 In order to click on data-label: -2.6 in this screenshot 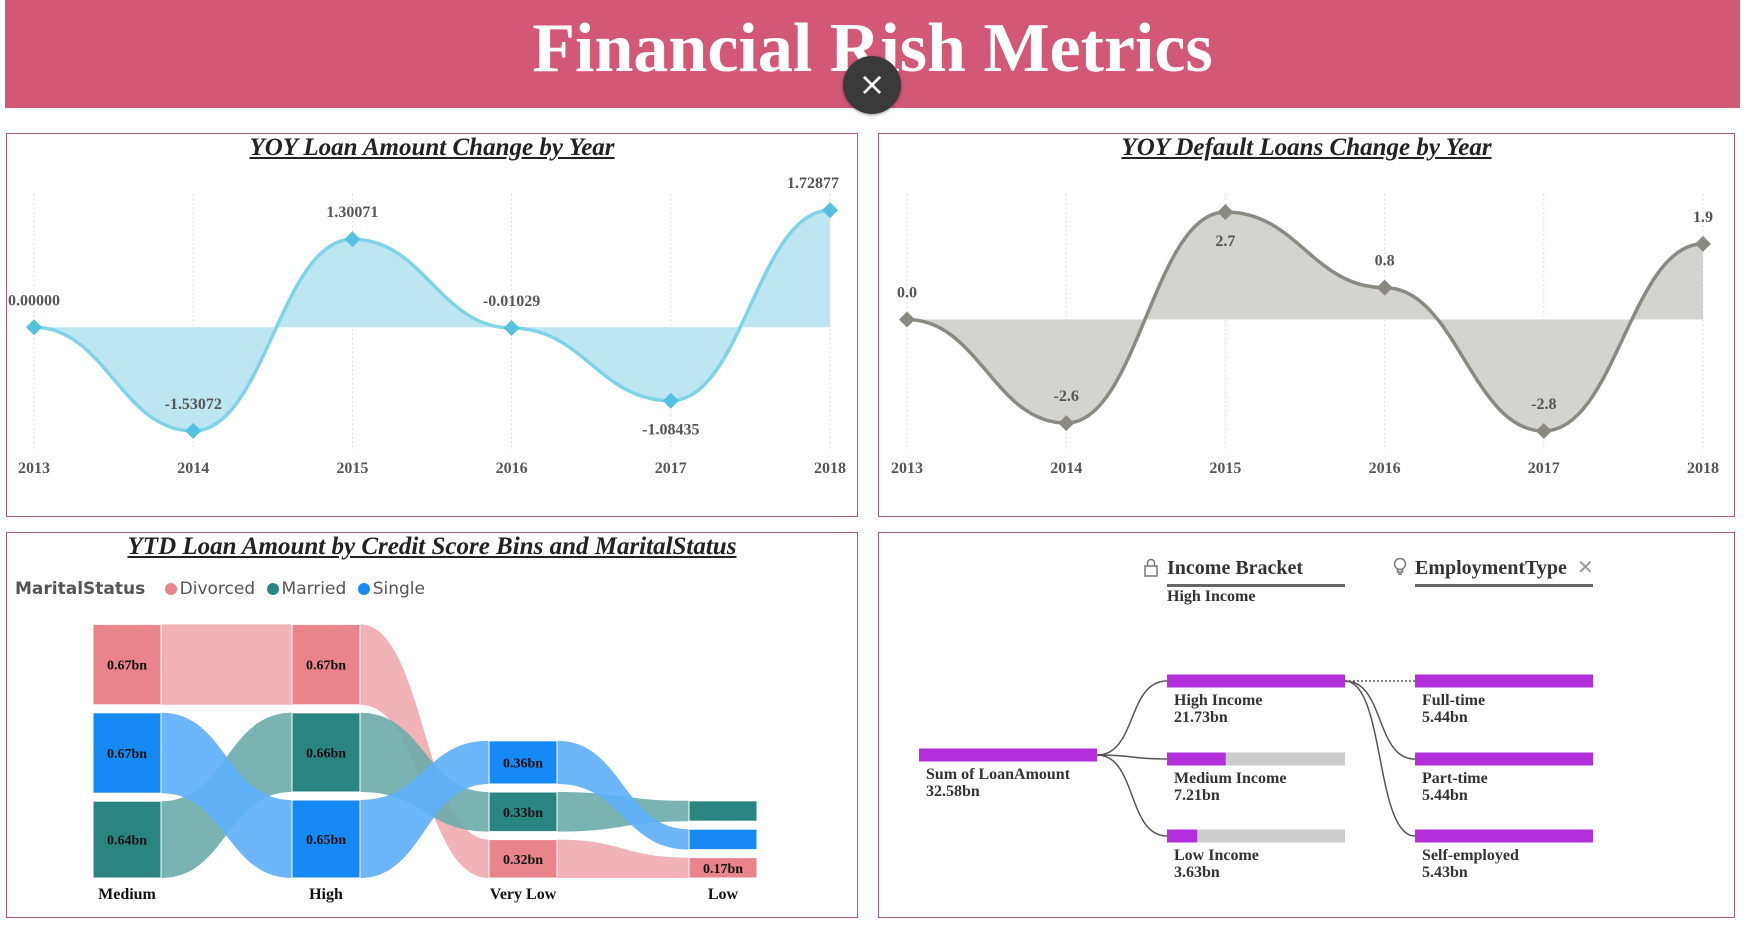, I will do `click(1066, 396)`.